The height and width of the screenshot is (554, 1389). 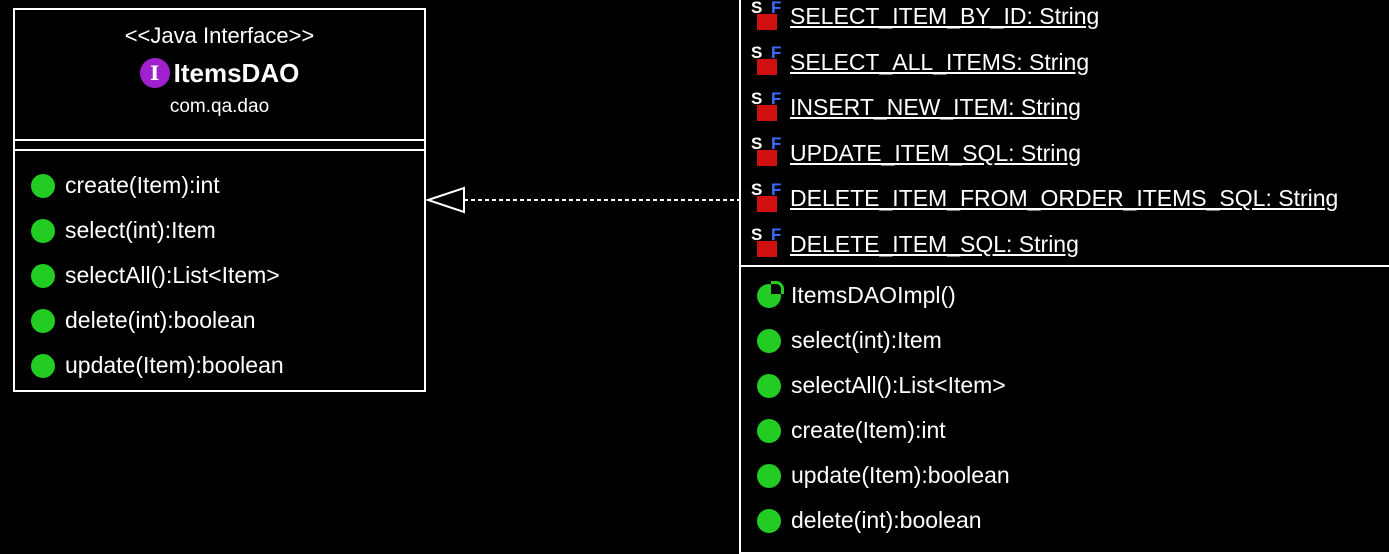 What do you see at coordinates (940, 61) in the screenshot?
I see `field-signature: SELECT_ALL_ITEMS: String` at bounding box center [940, 61].